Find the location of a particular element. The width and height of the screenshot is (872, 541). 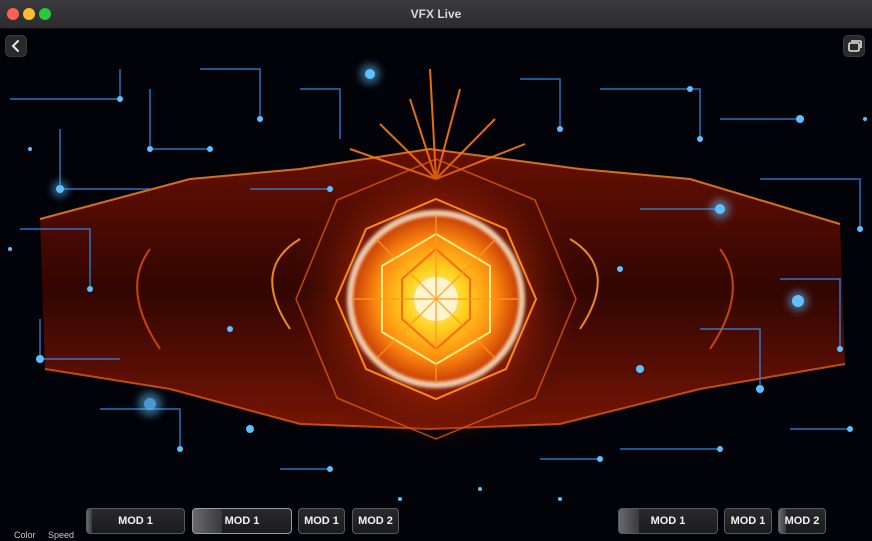

mod-button-right-2: MOD 1 is located at coordinates (748, 521).